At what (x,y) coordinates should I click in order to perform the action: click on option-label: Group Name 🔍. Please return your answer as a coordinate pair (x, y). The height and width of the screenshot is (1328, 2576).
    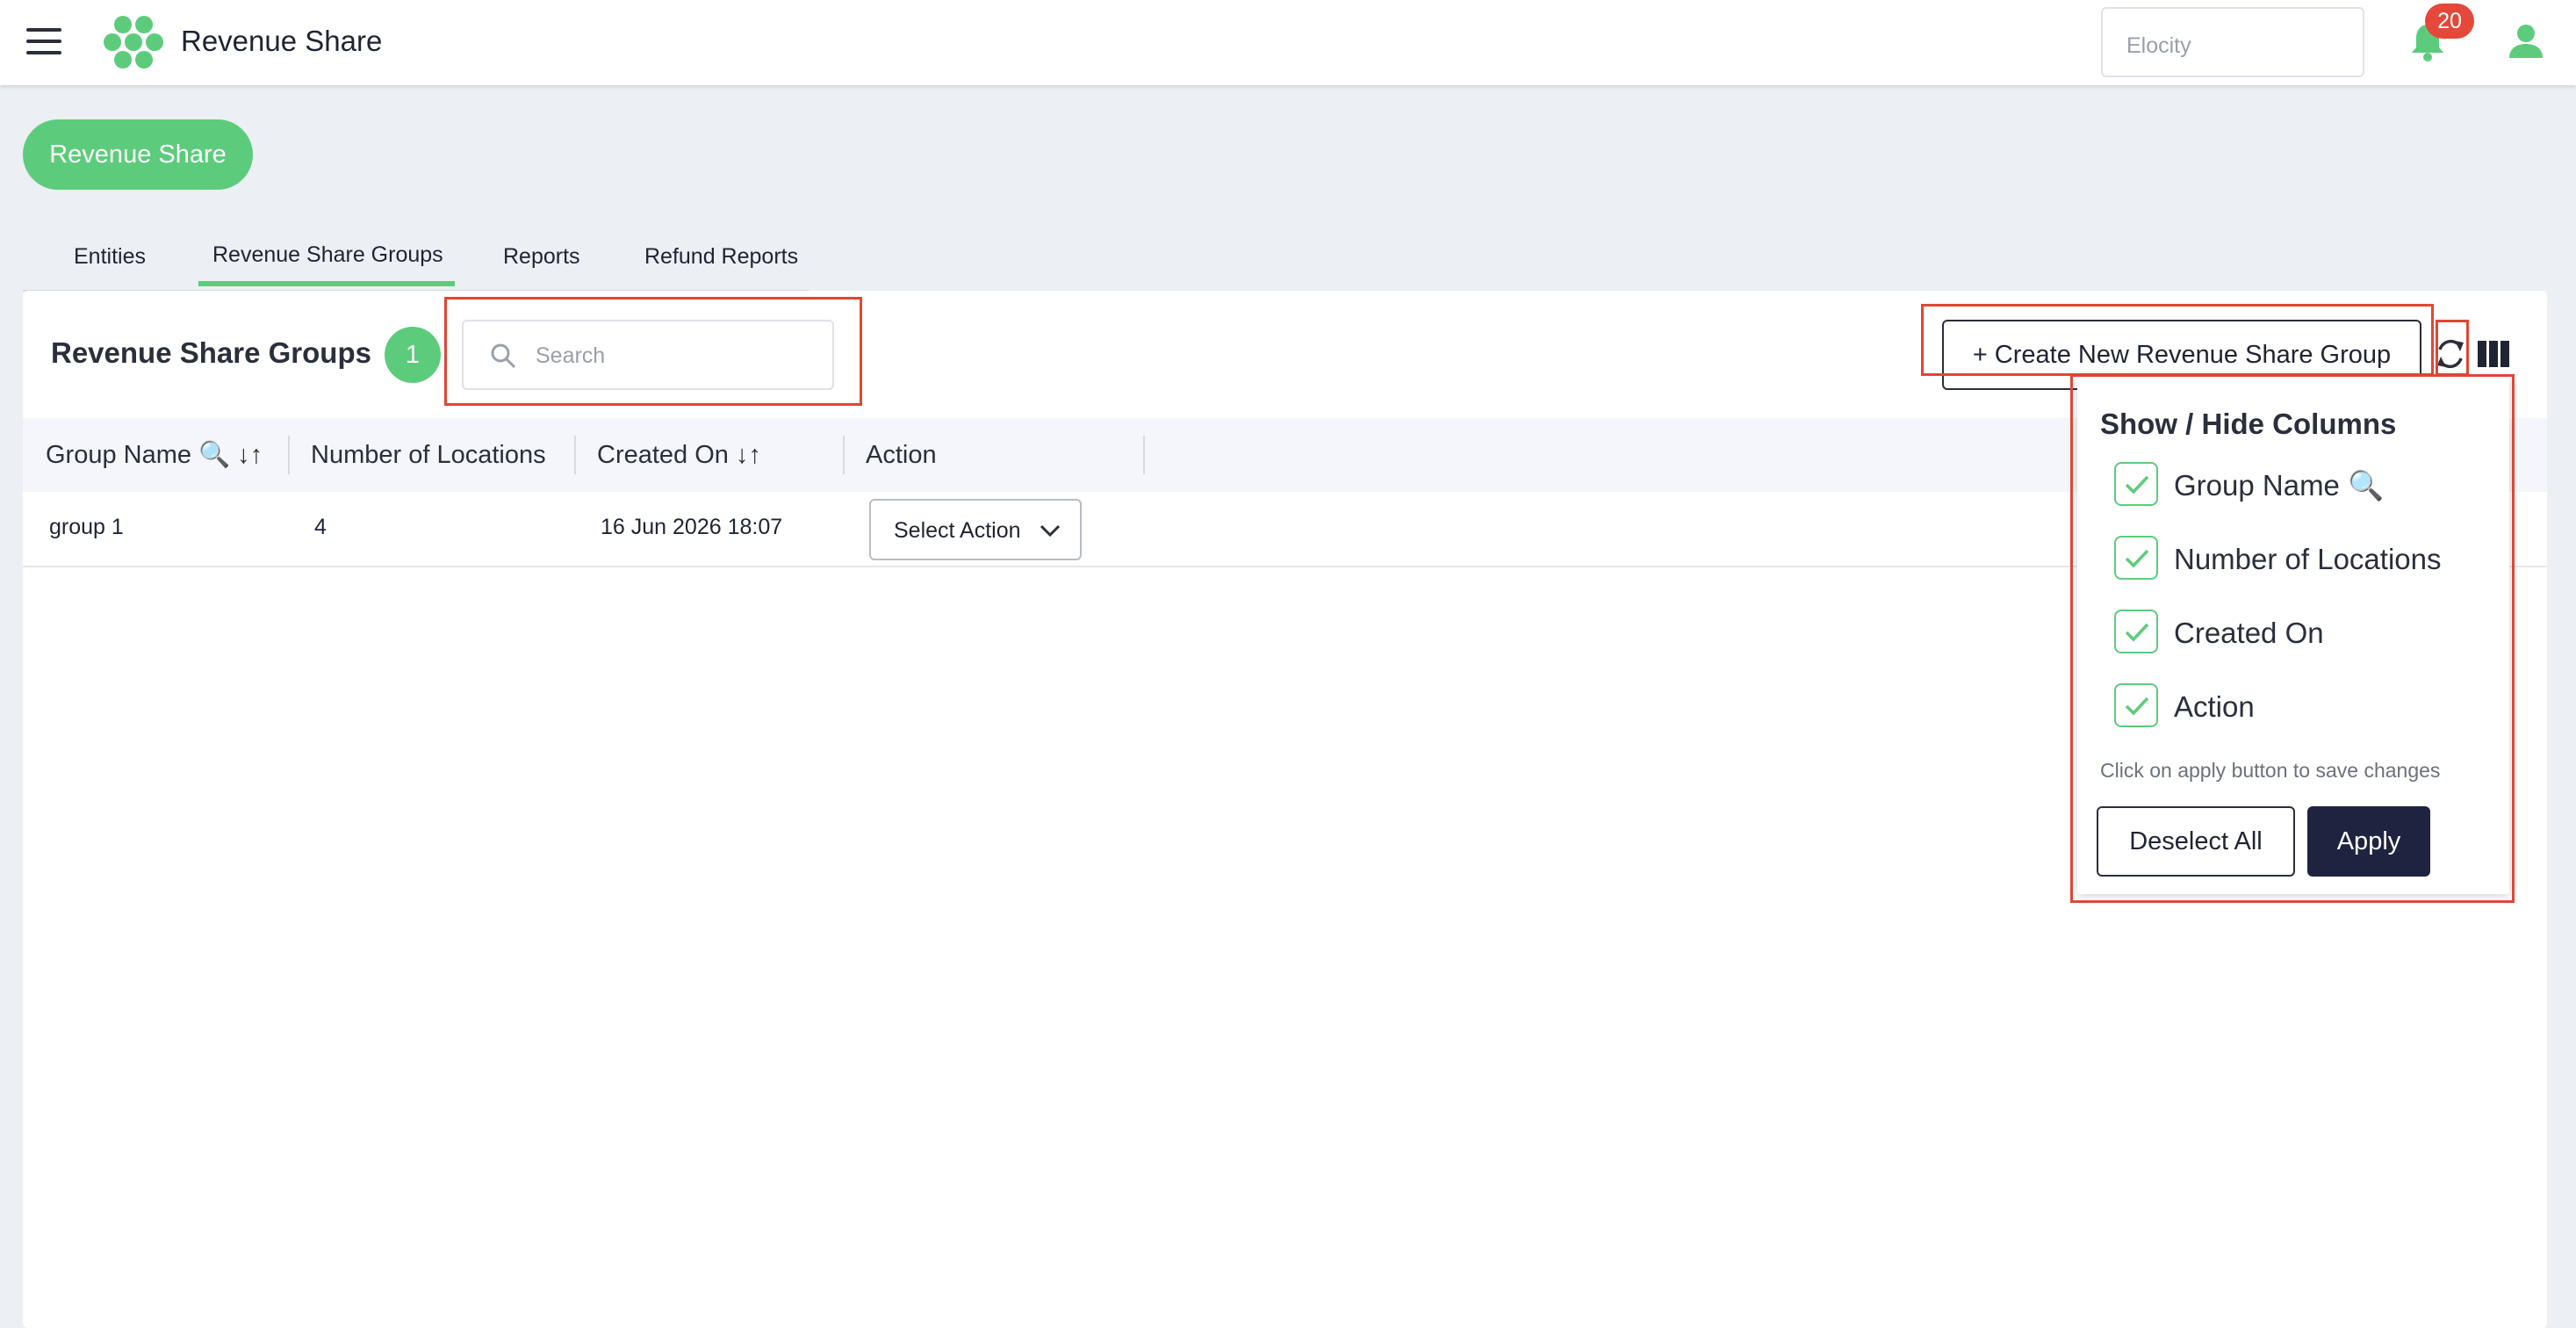
    Looking at the image, I should click on (2279, 485).